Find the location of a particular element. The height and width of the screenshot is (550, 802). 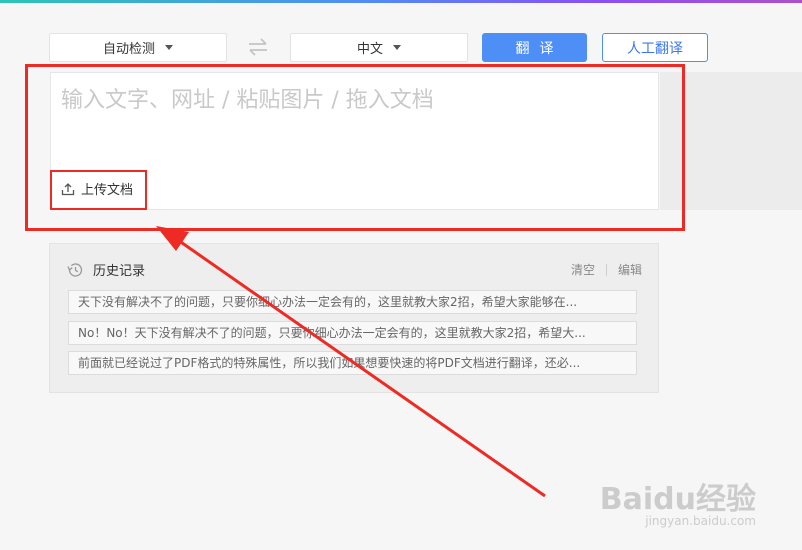

translate-button: 翻译 is located at coordinates (534, 47).